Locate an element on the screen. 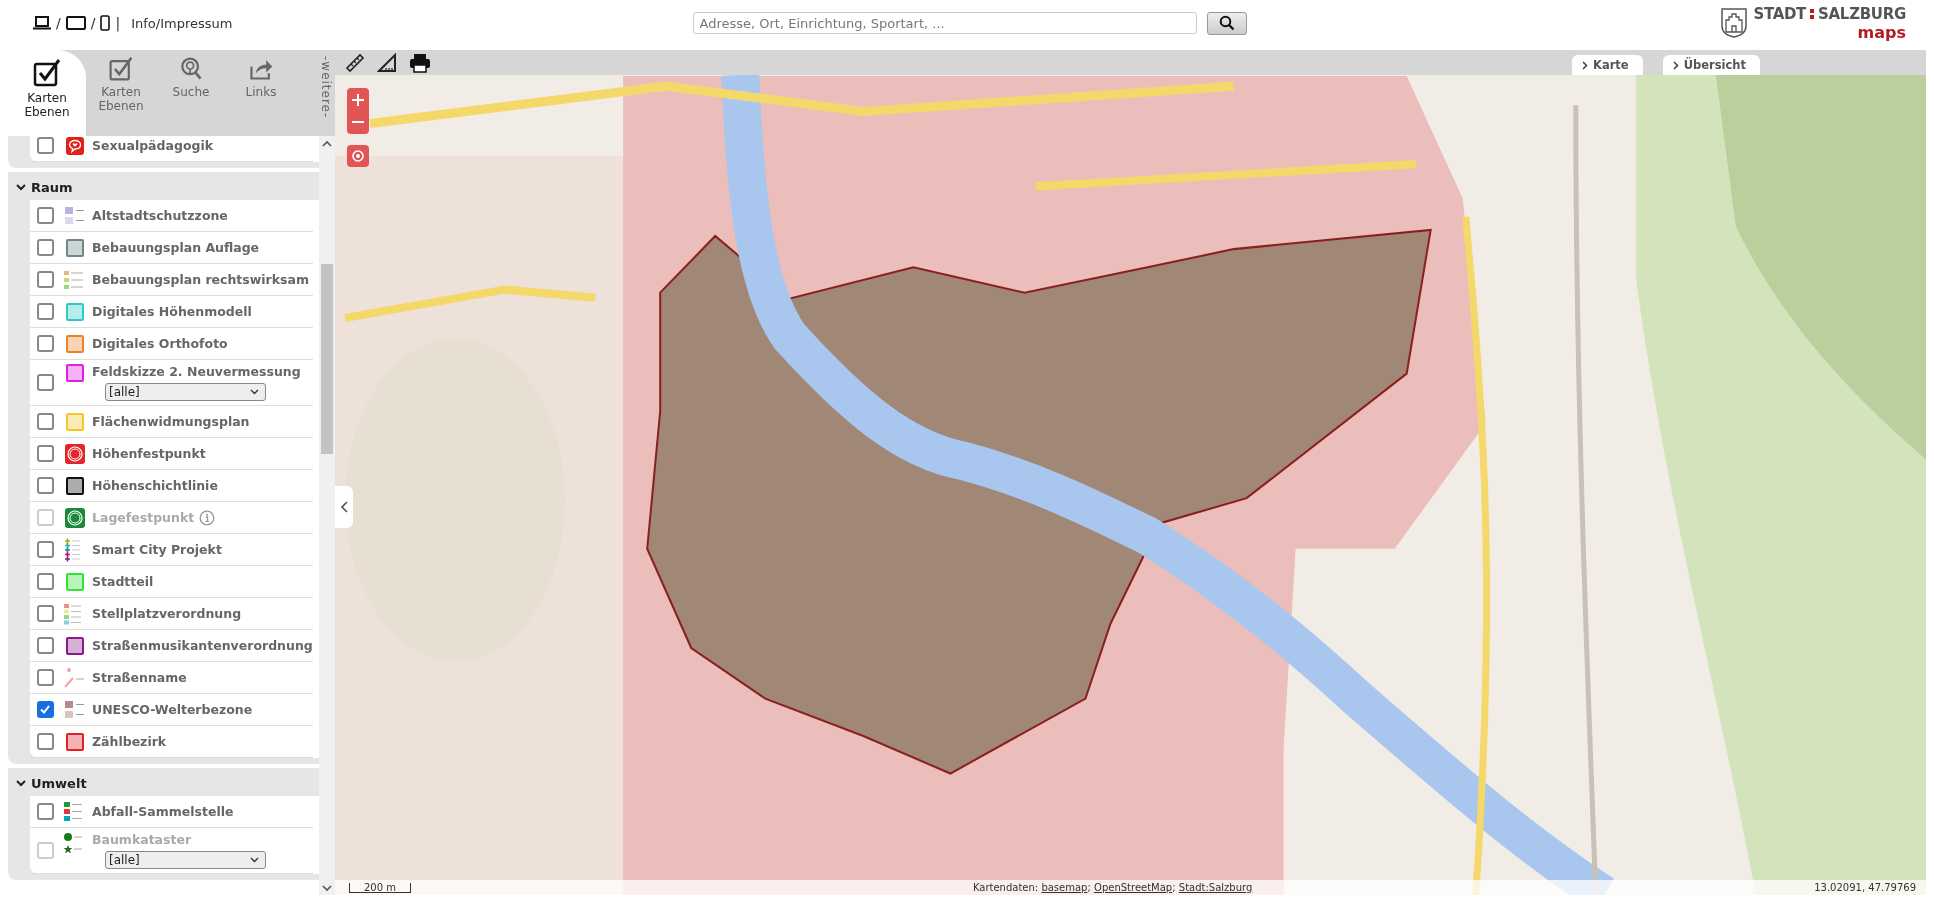 This screenshot has width=1934, height=899. more-tab: -weitere- is located at coordinates (326, 87).